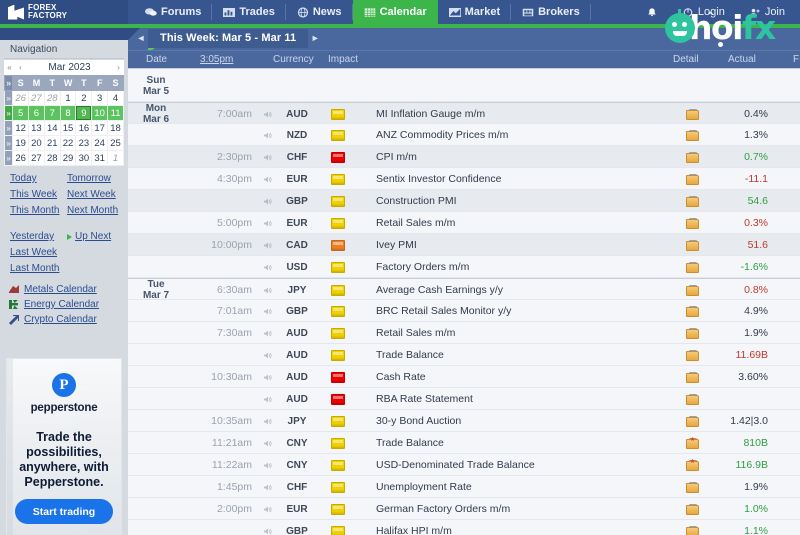 This screenshot has width=800, height=535. Describe the element at coordinates (66, 304) in the screenshot. I see `sidebar-item-energy-calendar: Energy Calendar` at that location.